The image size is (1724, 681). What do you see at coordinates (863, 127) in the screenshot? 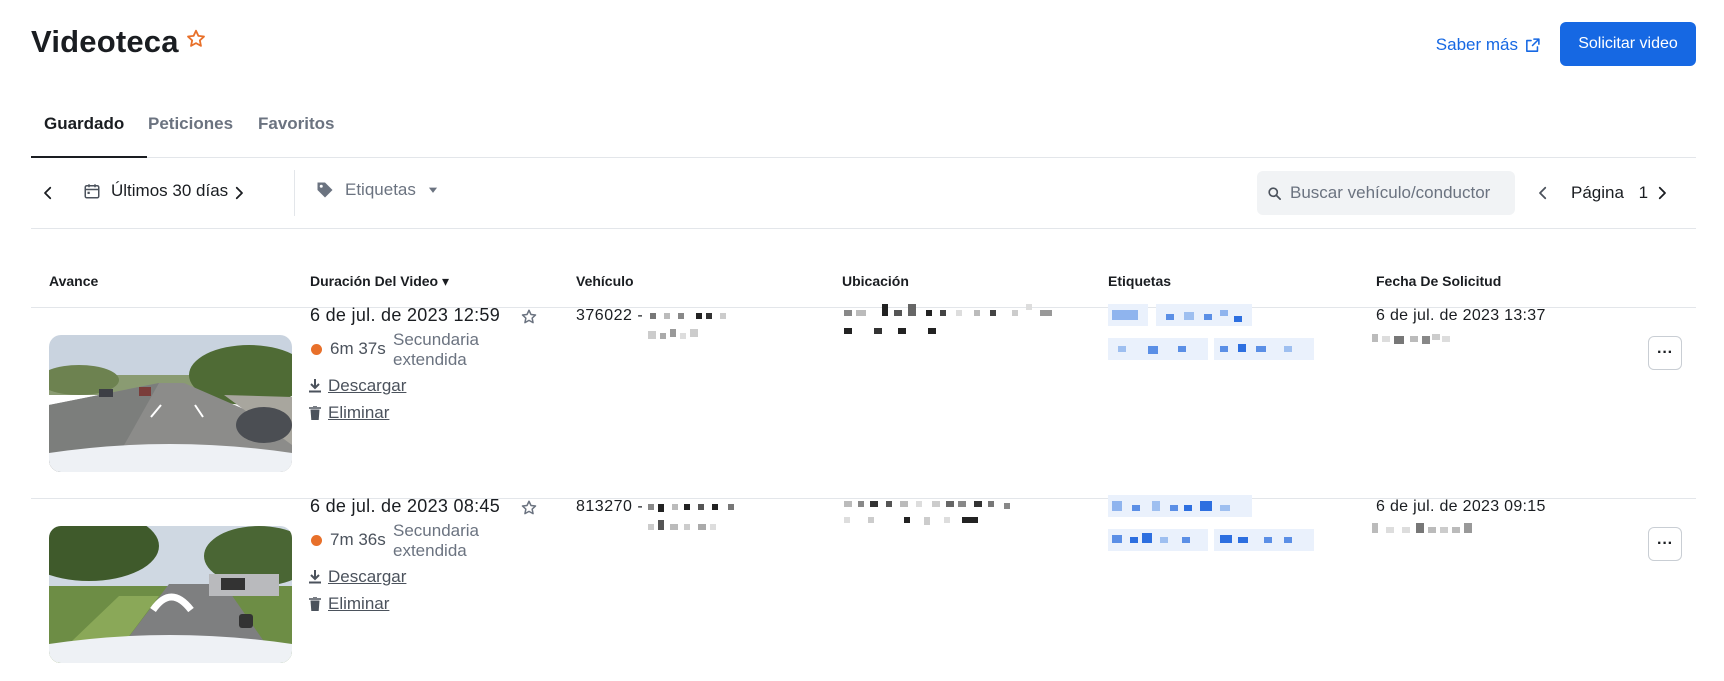
I see `tabs-bar: Guardado Peticiones Favoritos` at bounding box center [863, 127].